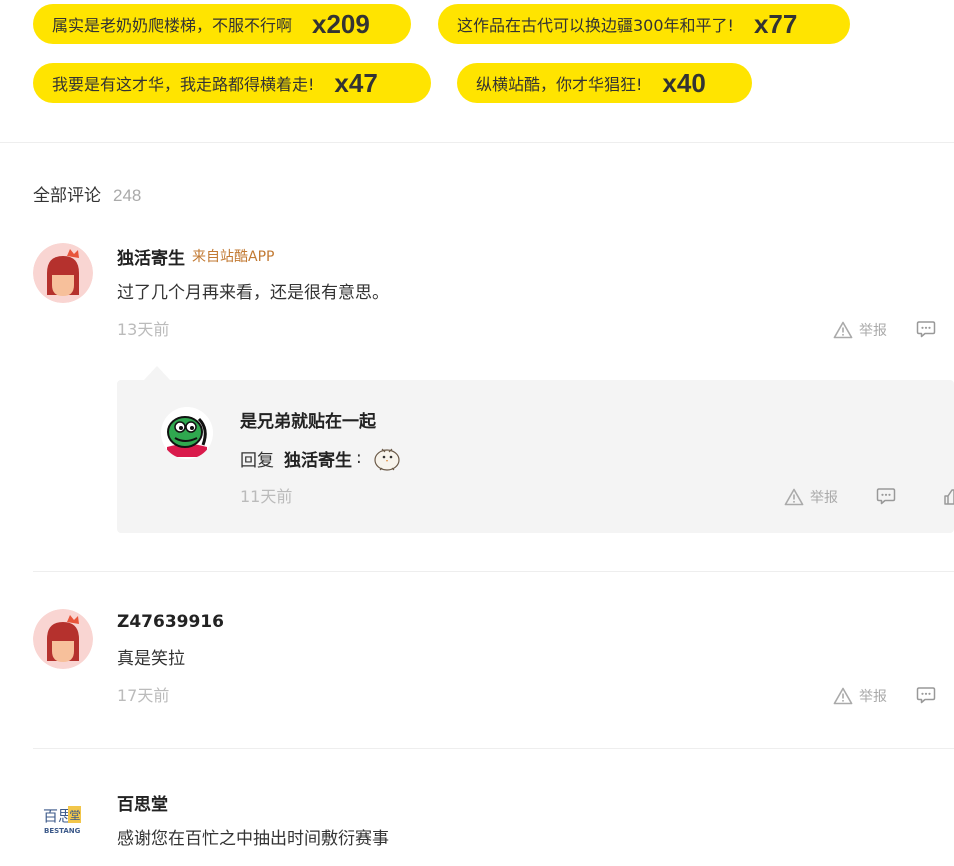  I want to click on reply-prefix: 回复, so click(257, 460).